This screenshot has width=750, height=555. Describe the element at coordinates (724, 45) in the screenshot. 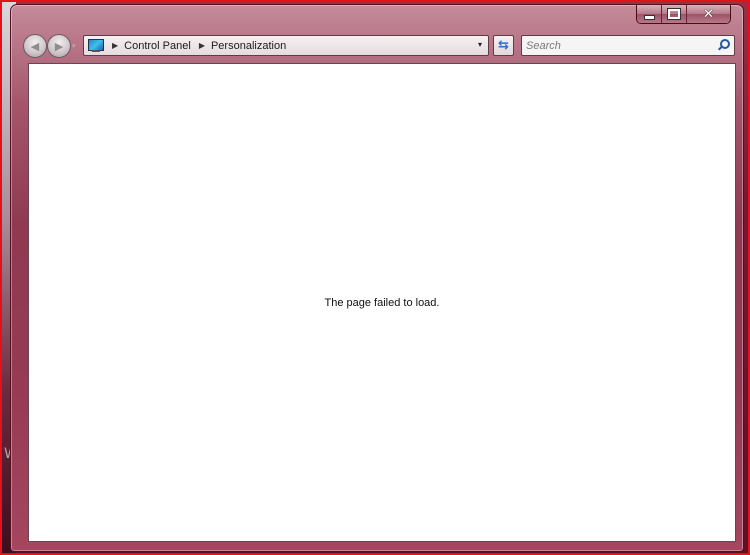

I see `search-icon` at that location.